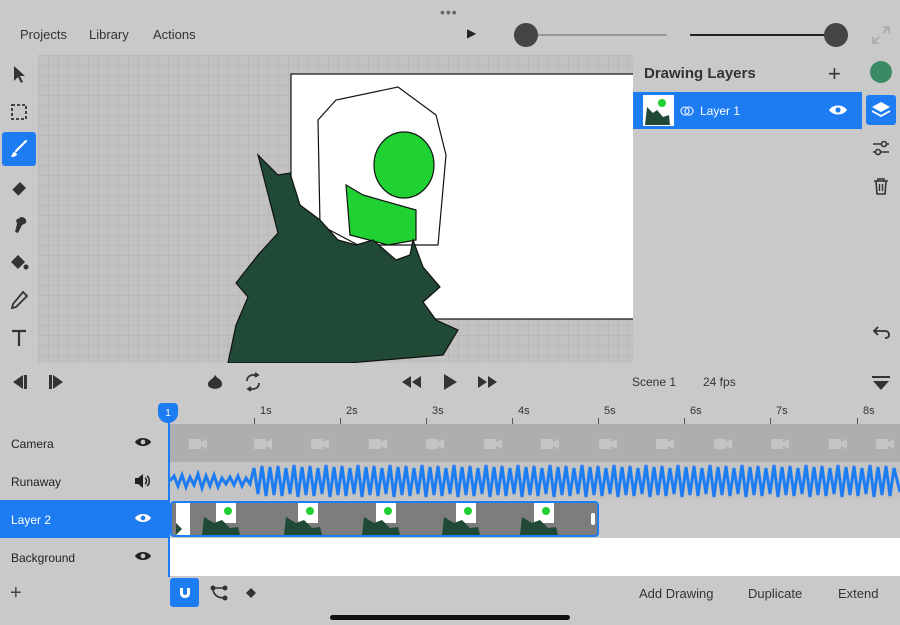  I want to click on select-tool, so click(19, 74).